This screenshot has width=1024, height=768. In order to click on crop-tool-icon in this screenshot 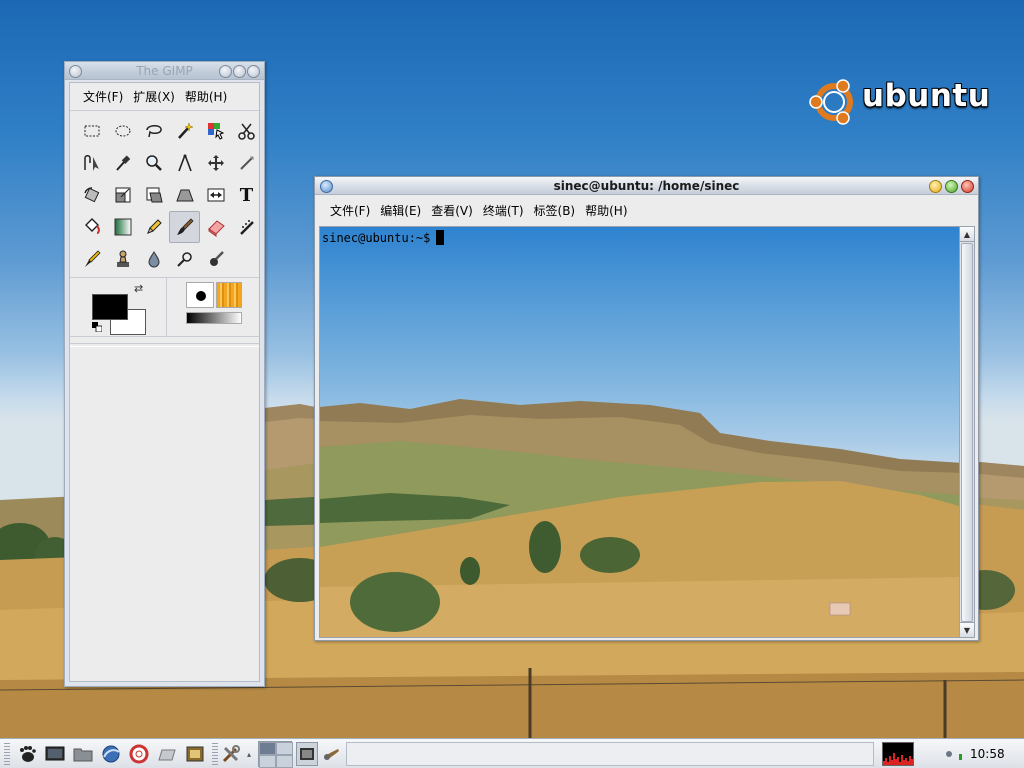, I will do `click(246, 163)`.